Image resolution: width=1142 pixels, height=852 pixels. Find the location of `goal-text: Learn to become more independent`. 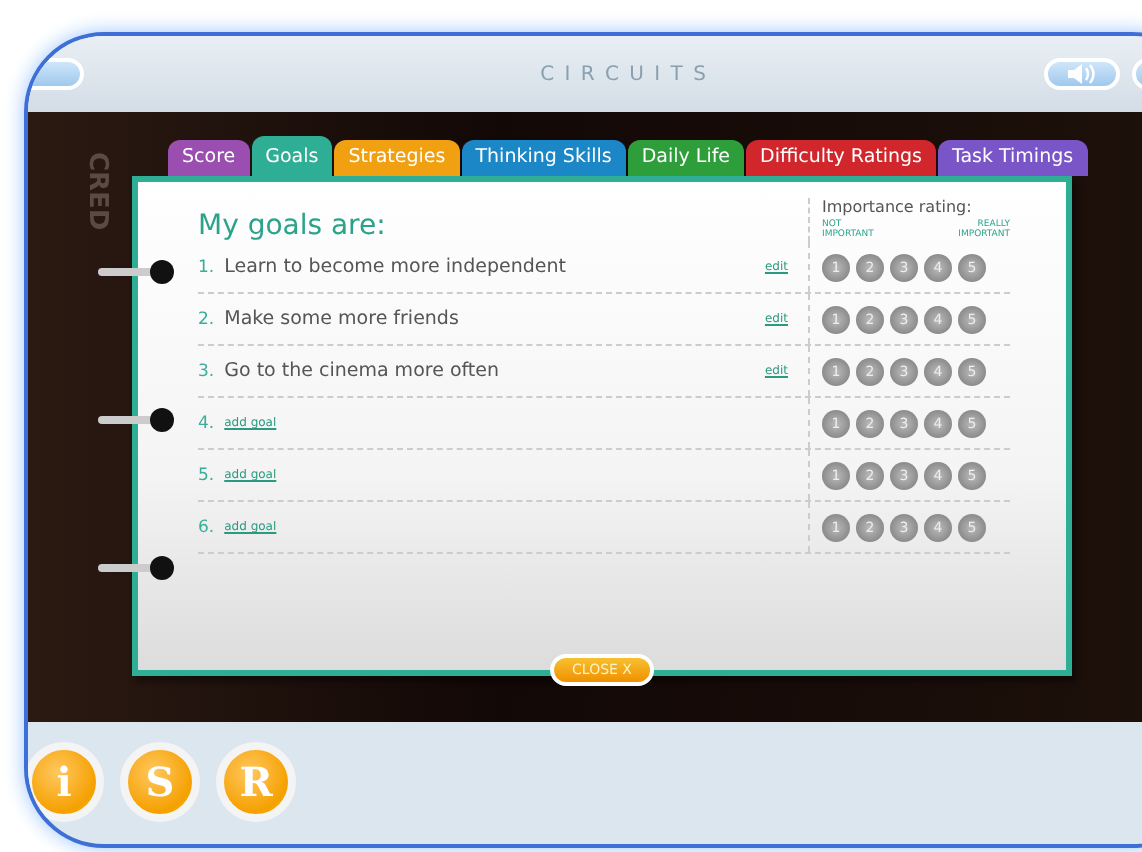

goal-text: Learn to become more independent is located at coordinates (396, 267).